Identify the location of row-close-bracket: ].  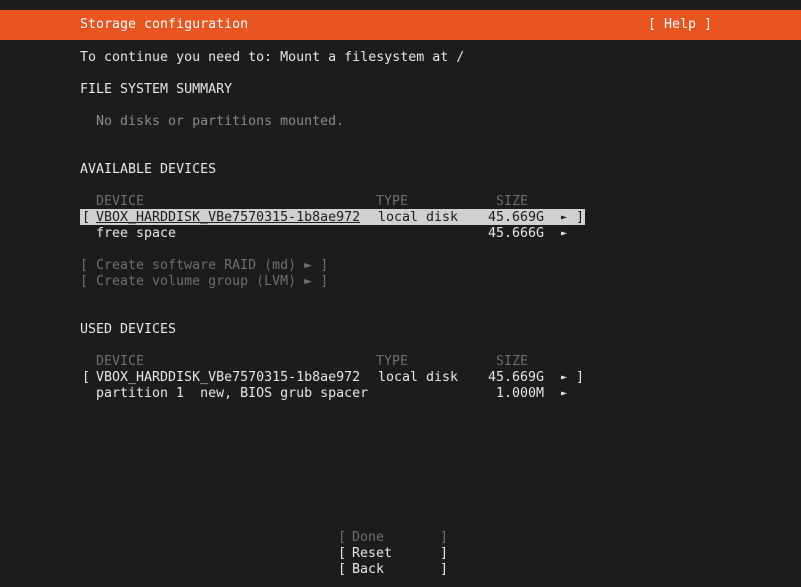
(580, 217).